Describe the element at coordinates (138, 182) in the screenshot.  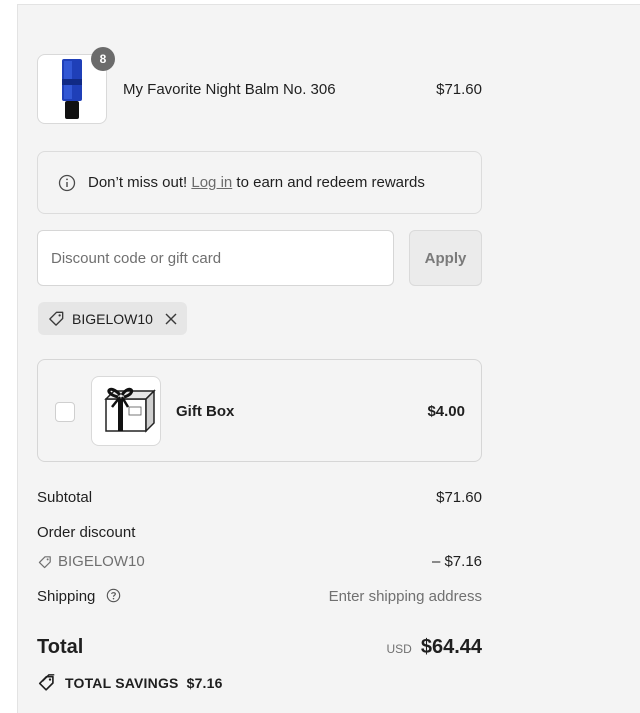
I see `rewards-prefix: Don’t miss out!` at that location.